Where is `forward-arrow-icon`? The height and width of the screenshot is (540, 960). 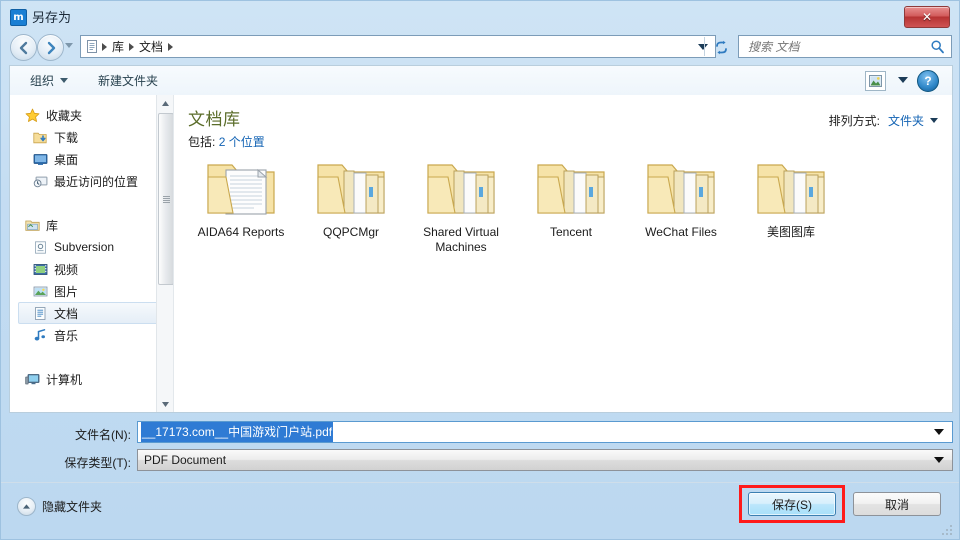 forward-arrow-icon is located at coordinates (51, 47).